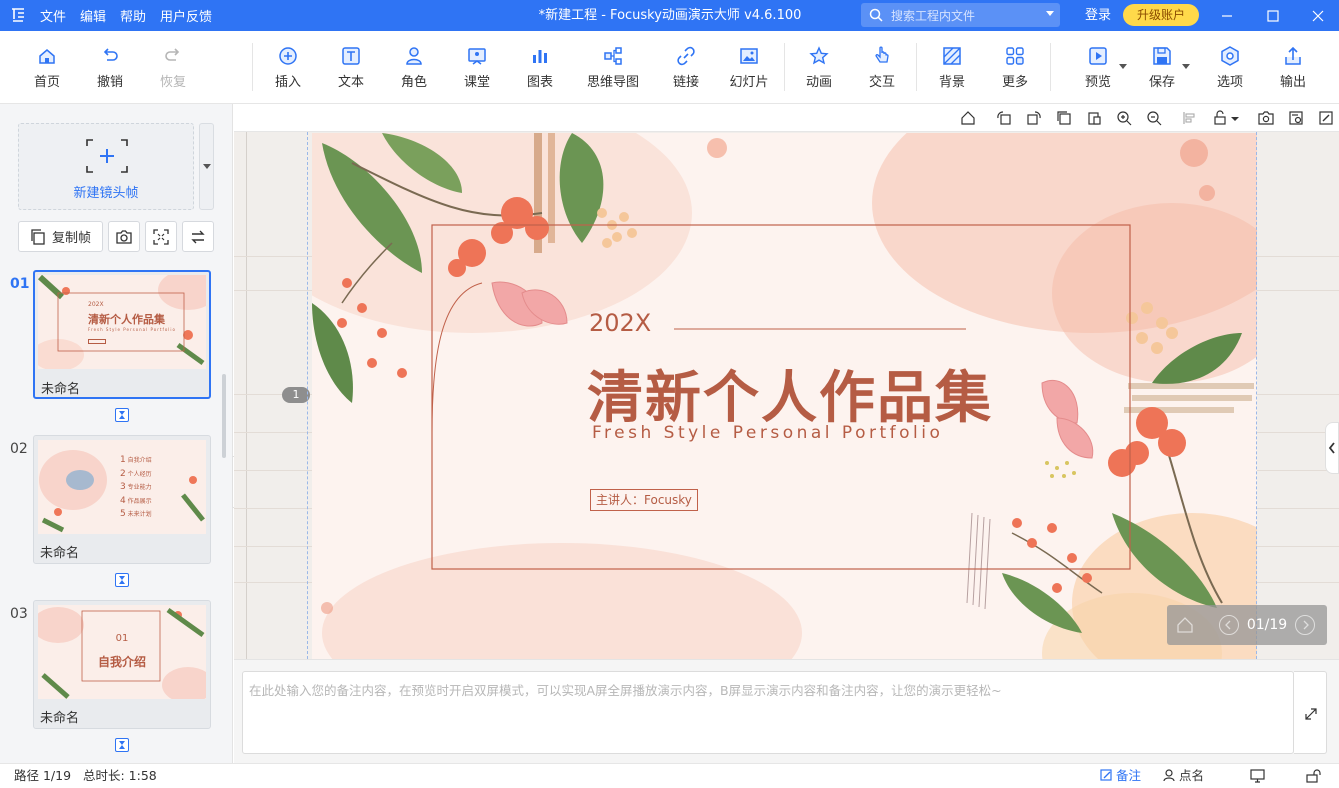 Image resolution: width=1339 pixels, height=788 pixels. What do you see at coordinates (749, 70) in the screenshot?
I see `slideshow-button: 幻灯片` at bounding box center [749, 70].